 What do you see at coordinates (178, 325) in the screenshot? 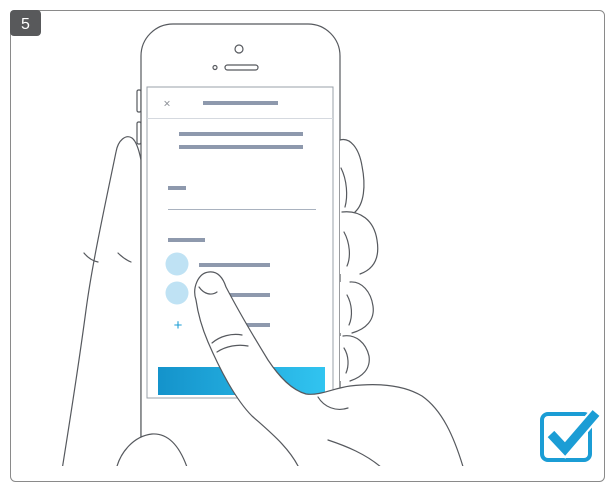
I see `plus-icon: +` at bounding box center [178, 325].